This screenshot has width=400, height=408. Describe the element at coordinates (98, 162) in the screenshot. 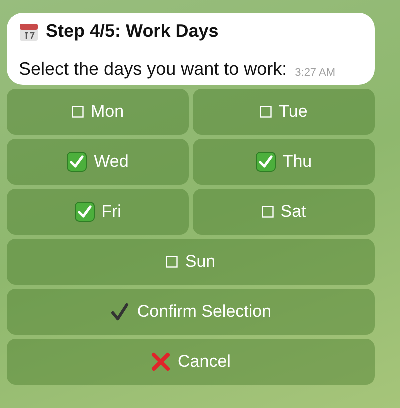

I see `day-button: Wed` at that location.